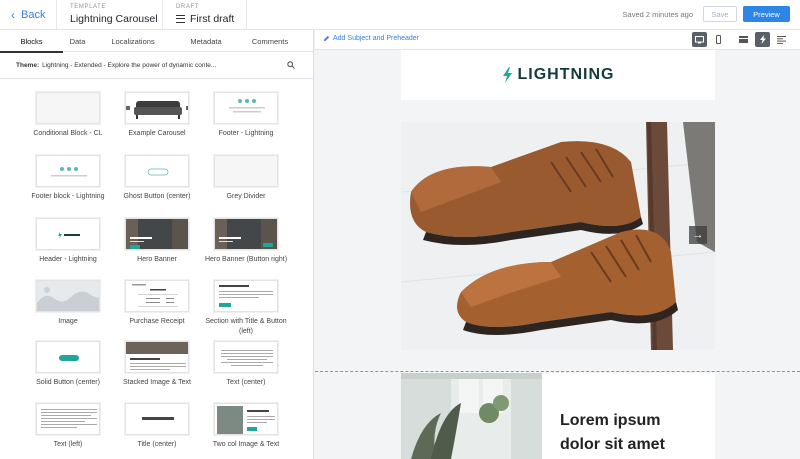 The width and height of the screenshot is (800, 459). Describe the element at coordinates (507, 75) in the screenshot. I see `bolt-logo-icon` at that location.